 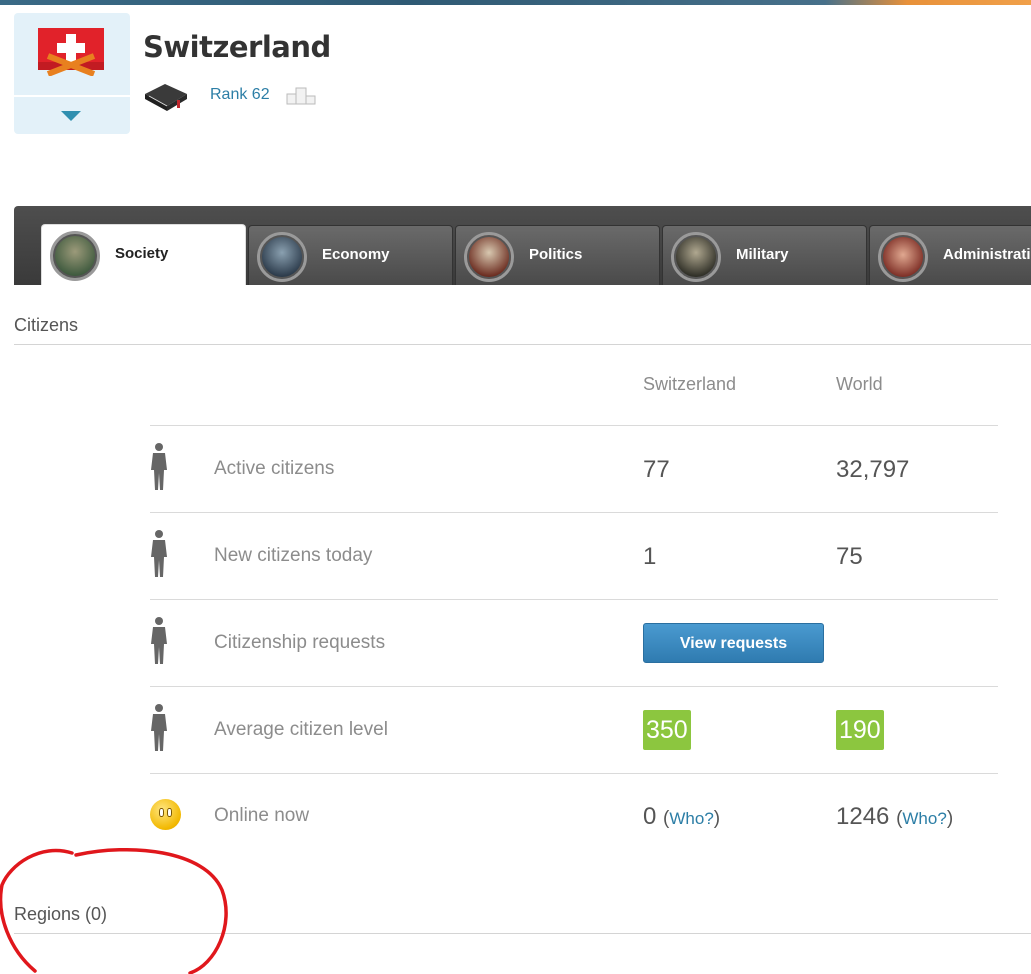 I want to click on online-world-value: 1246, so click(x=863, y=816).